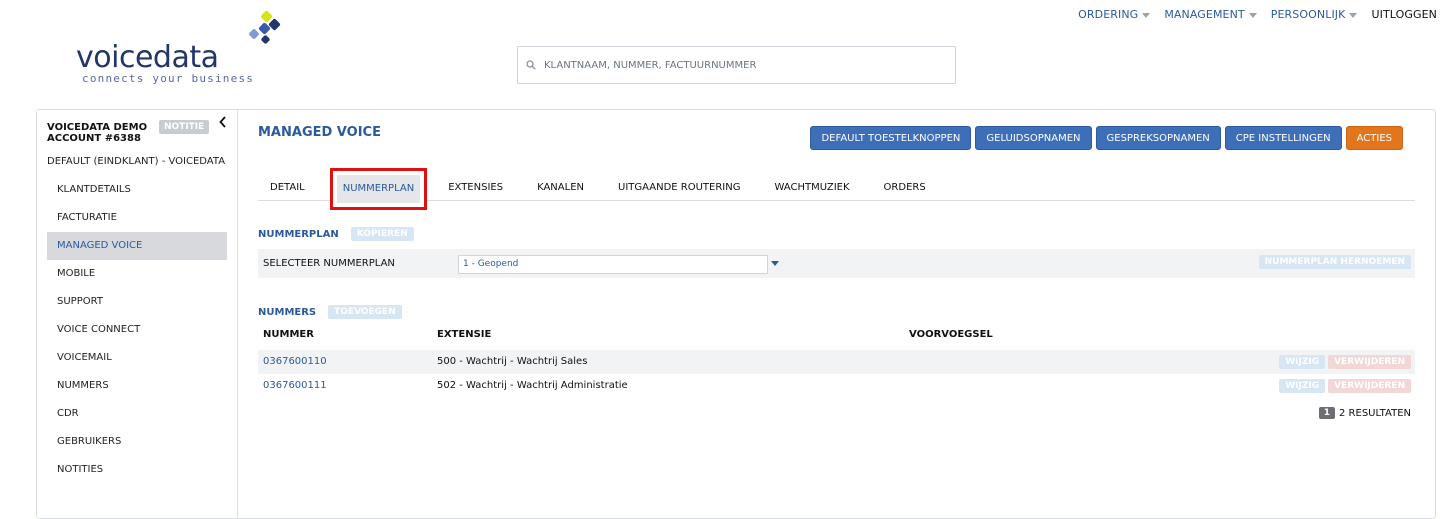 This screenshot has height=519, width=1445. What do you see at coordinates (1108, 14) in the screenshot?
I see `nav-ordering-label: ORDERING` at bounding box center [1108, 14].